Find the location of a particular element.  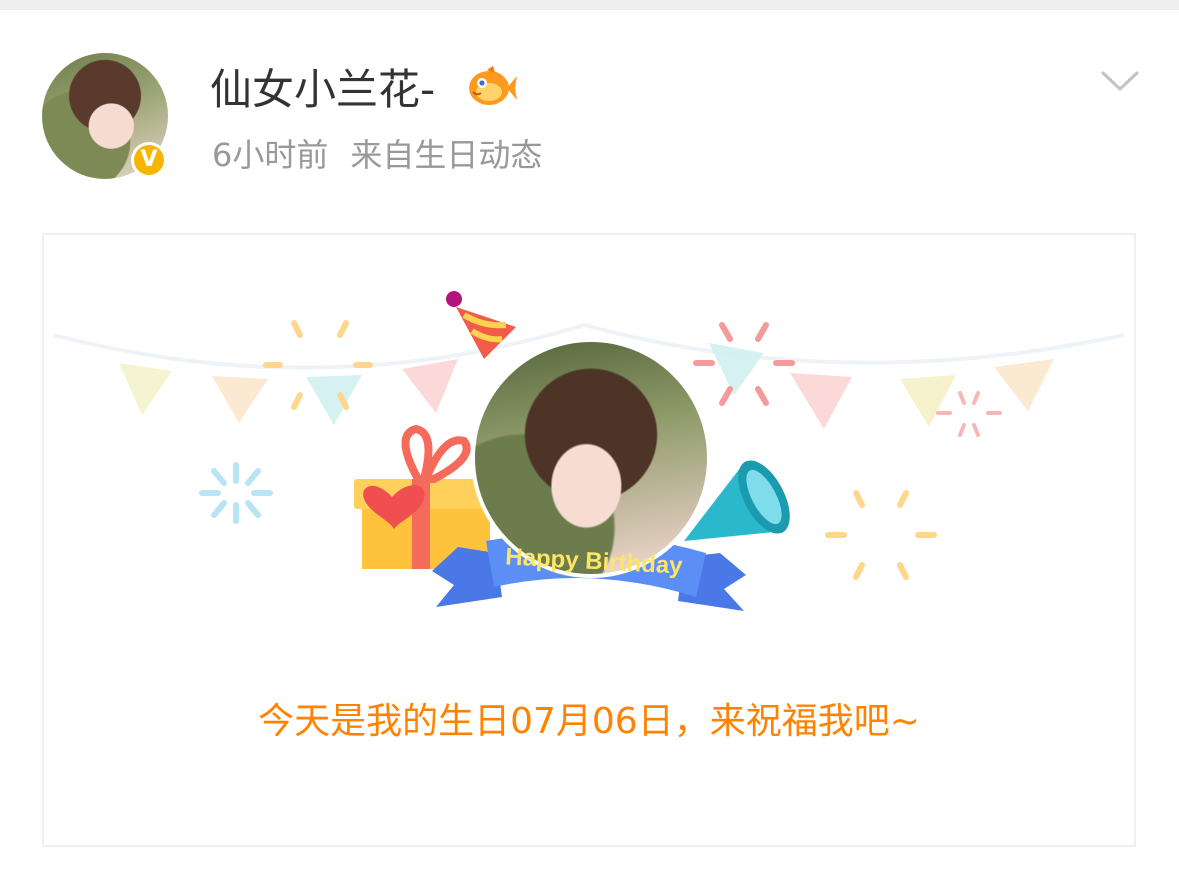

username: 仙女小兰花- is located at coordinates (322, 90).